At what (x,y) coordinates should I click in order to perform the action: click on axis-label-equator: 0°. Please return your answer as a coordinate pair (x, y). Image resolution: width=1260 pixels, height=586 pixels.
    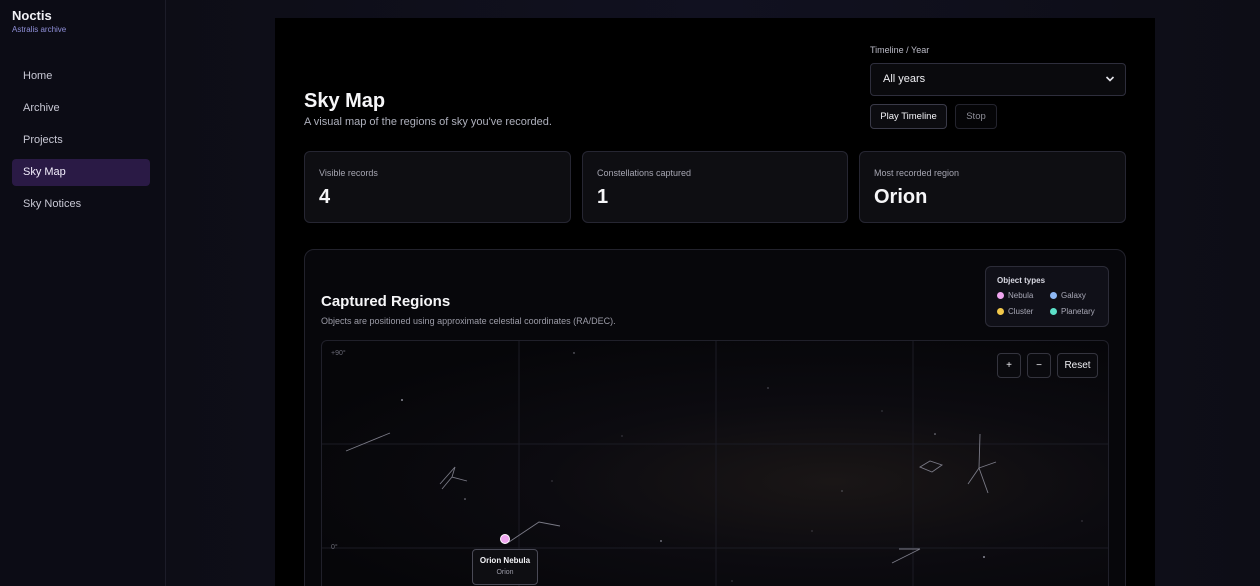
    Looking at the image, I should click on (334, 547).